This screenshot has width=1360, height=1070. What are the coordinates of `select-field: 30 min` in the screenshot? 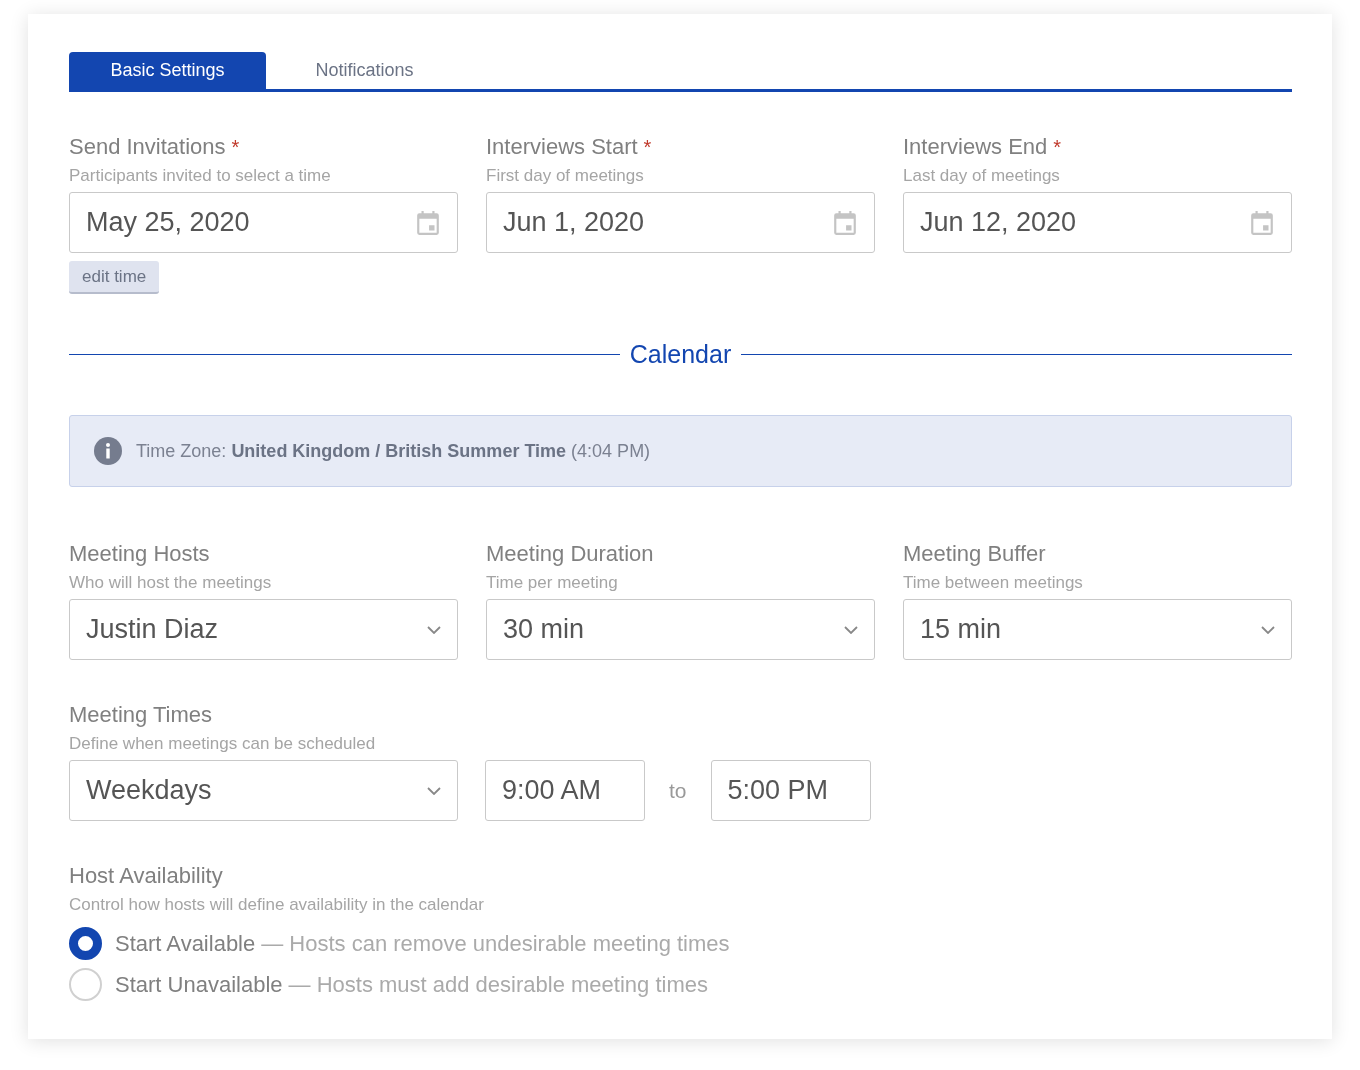 It's located at (680, 629).